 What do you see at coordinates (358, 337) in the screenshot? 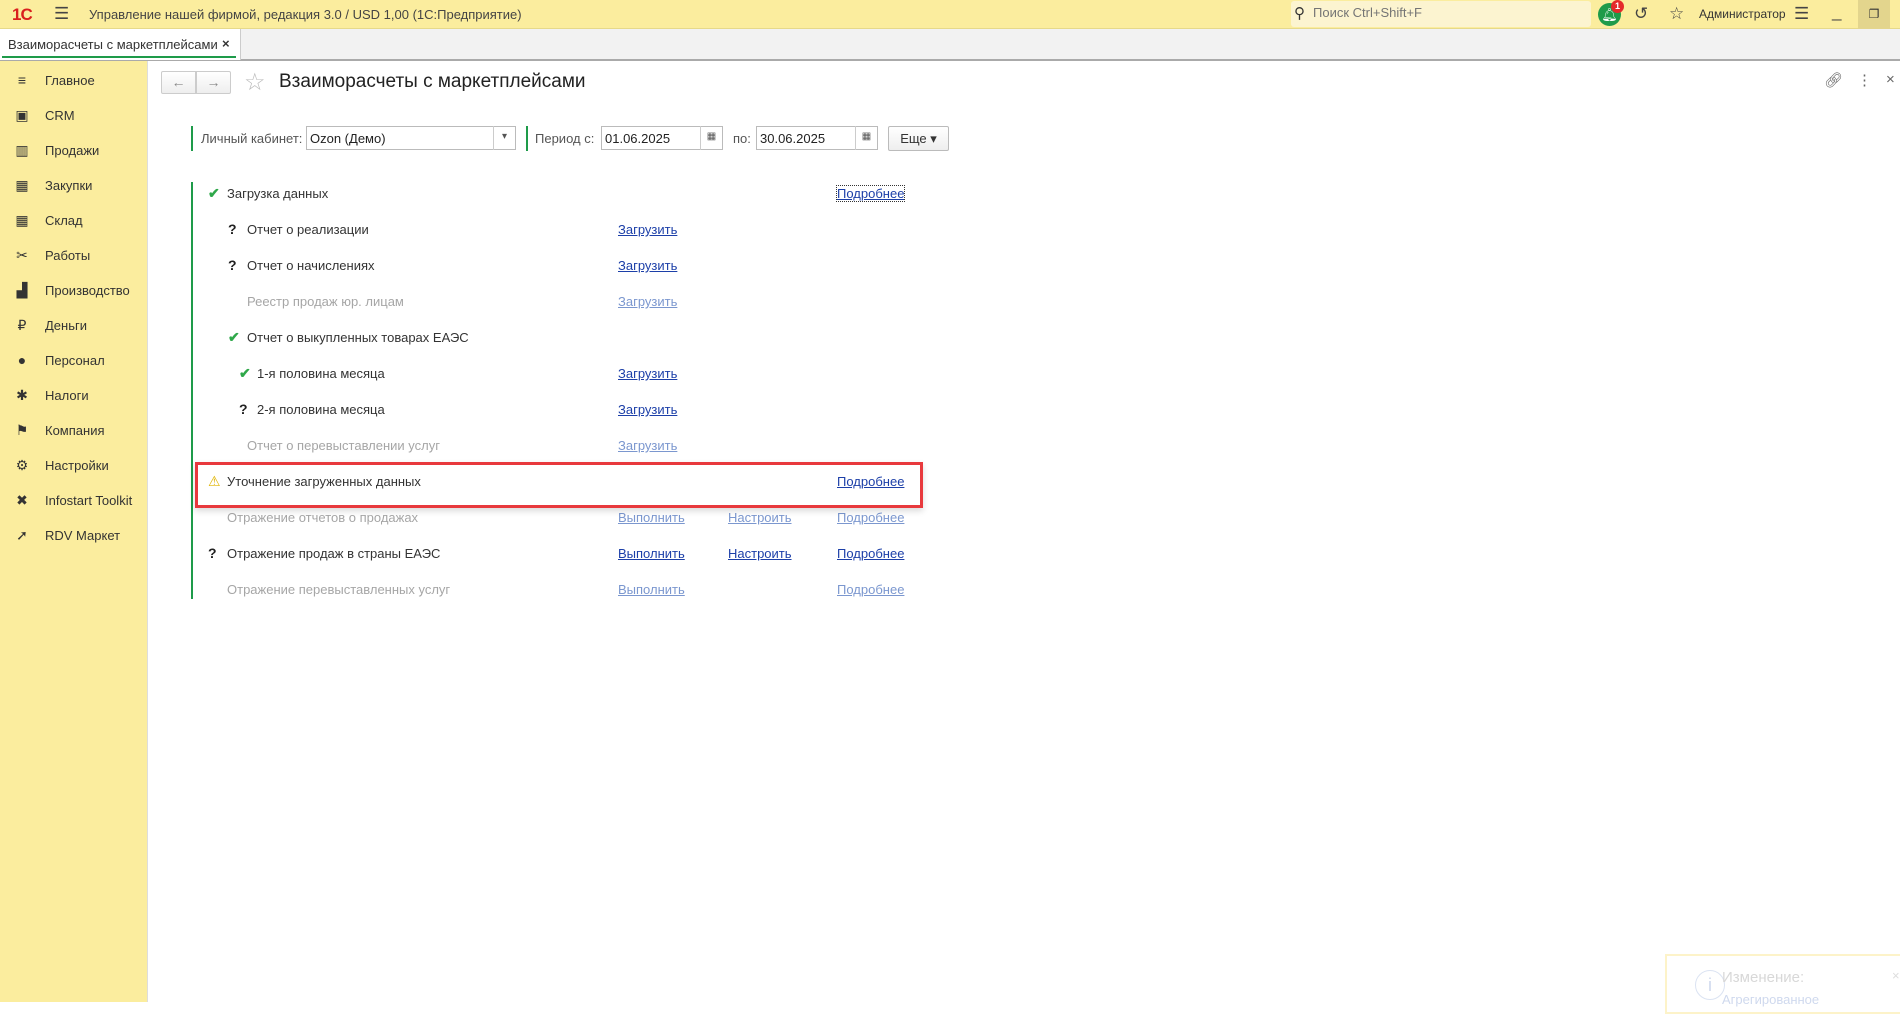
I see `step-label: Отчет о выкупленных товарах ЕАЭС` at bounding box center [358, 337].